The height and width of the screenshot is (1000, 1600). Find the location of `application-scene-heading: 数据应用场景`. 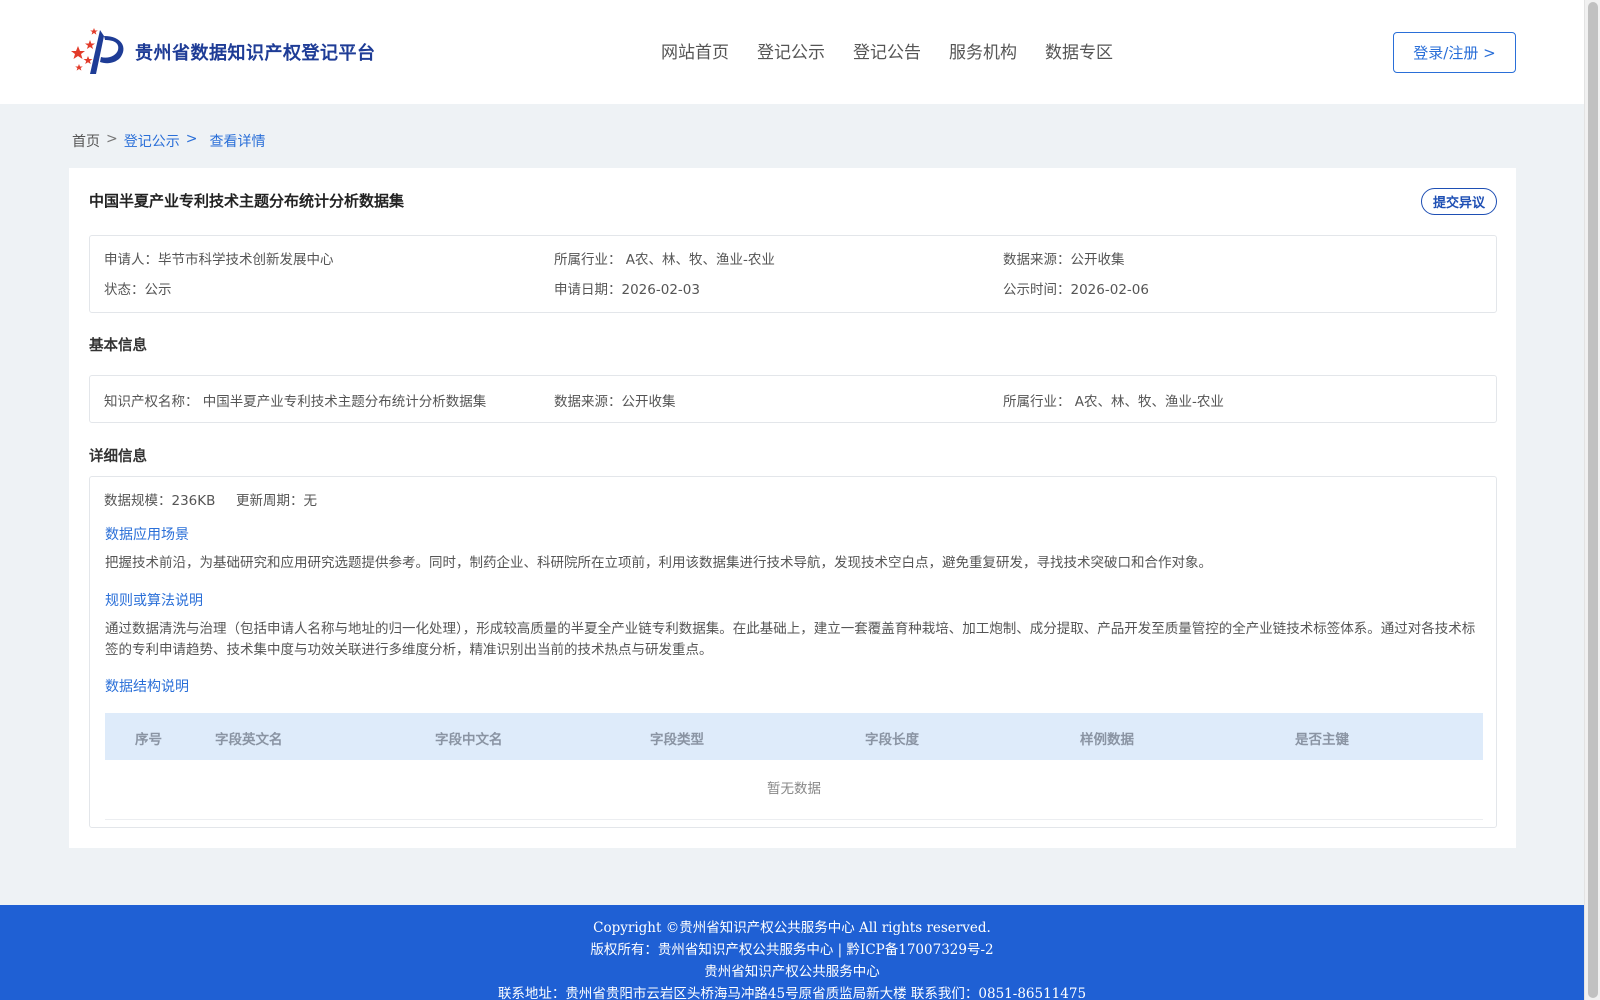

application-scene-heading: 数据应用场景 is located at coordinates (147, 535).